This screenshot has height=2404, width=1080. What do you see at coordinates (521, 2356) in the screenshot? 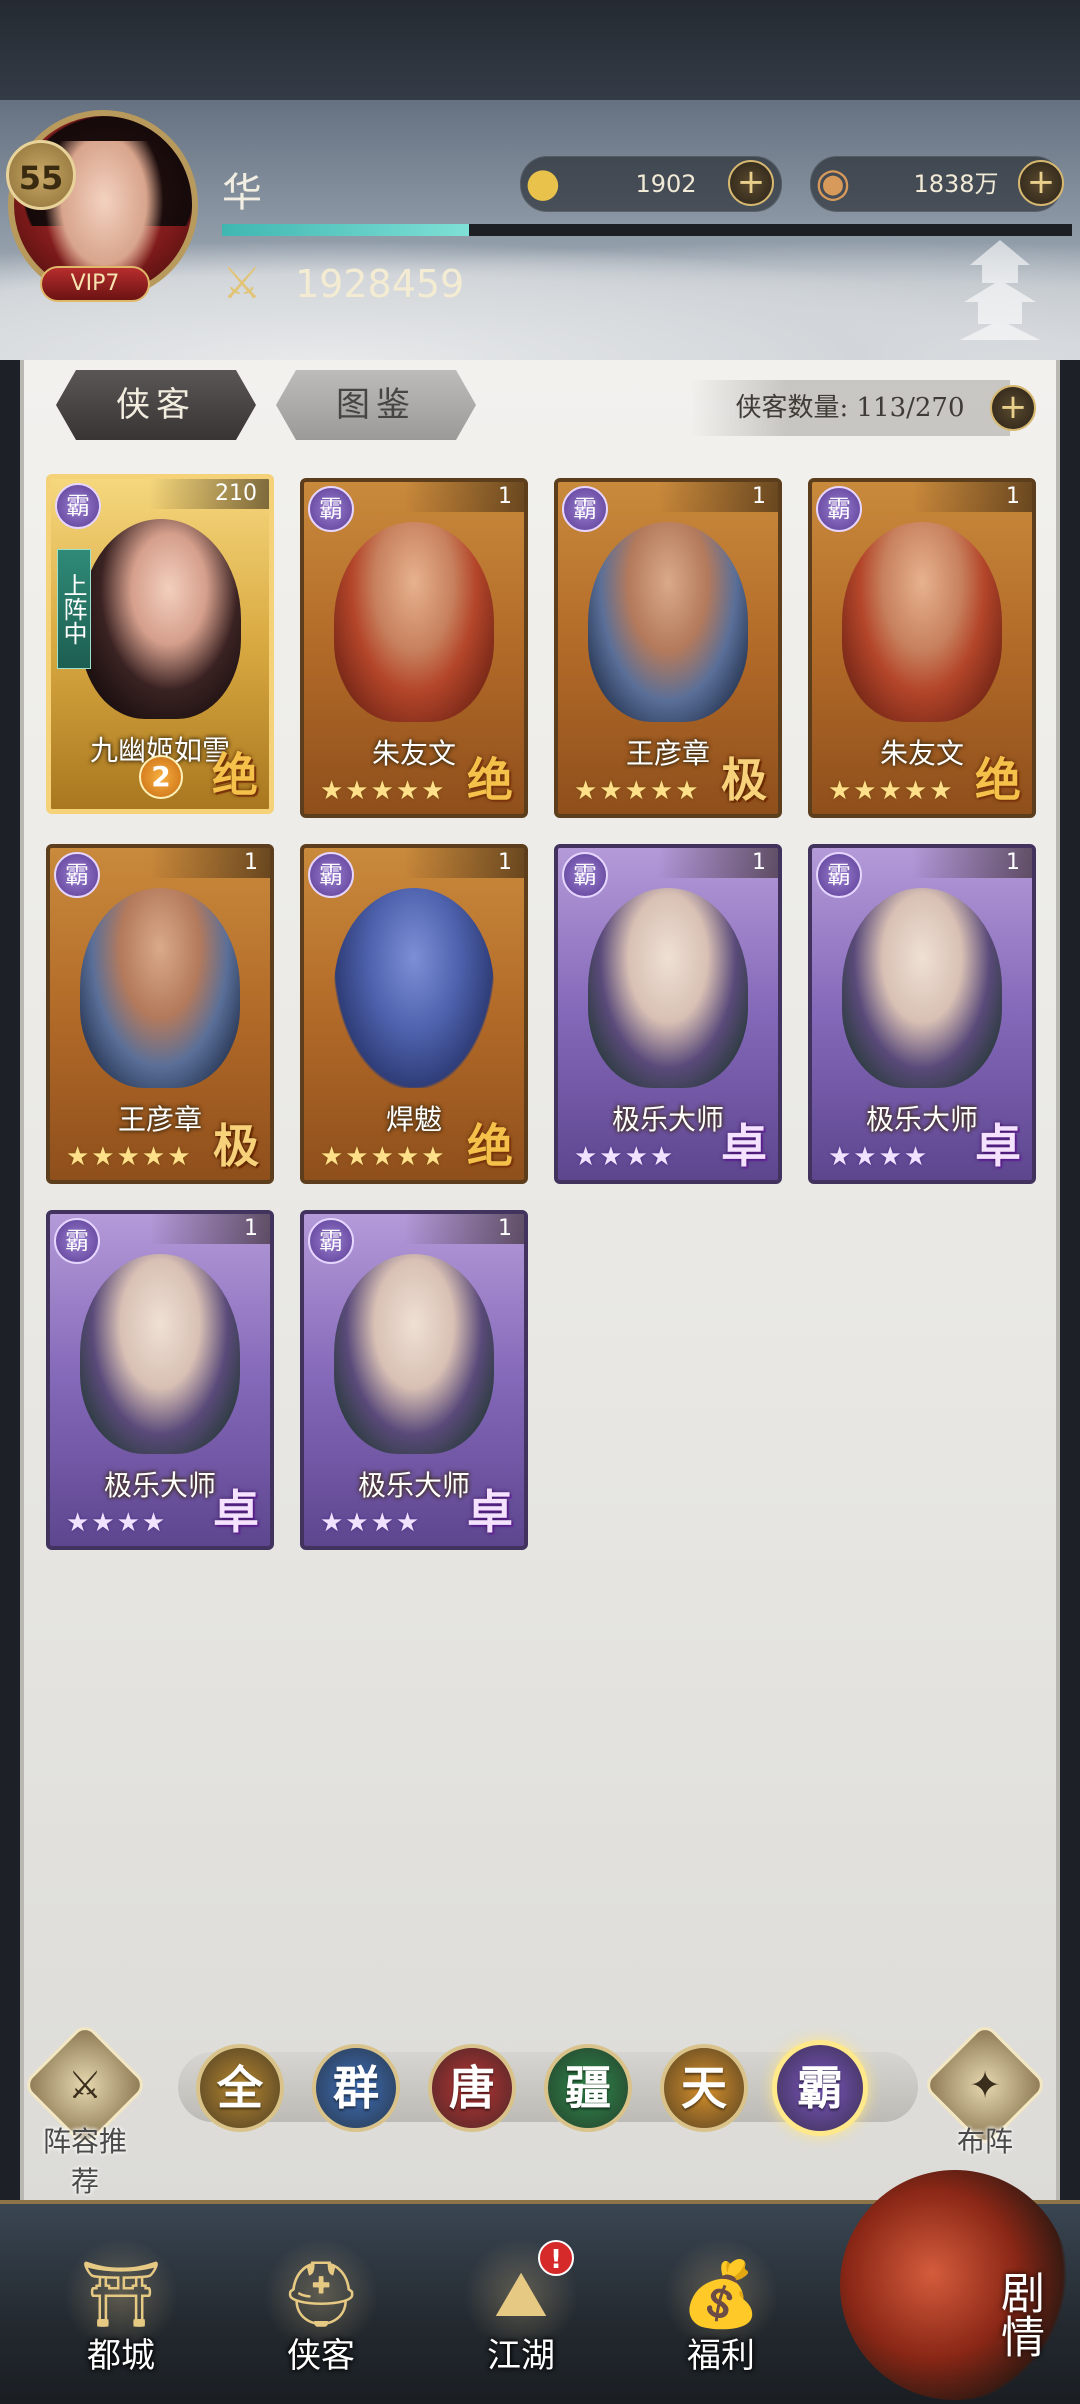
I see `nav-jianghu-label: 江湖` at bounding box center [521, 2356].